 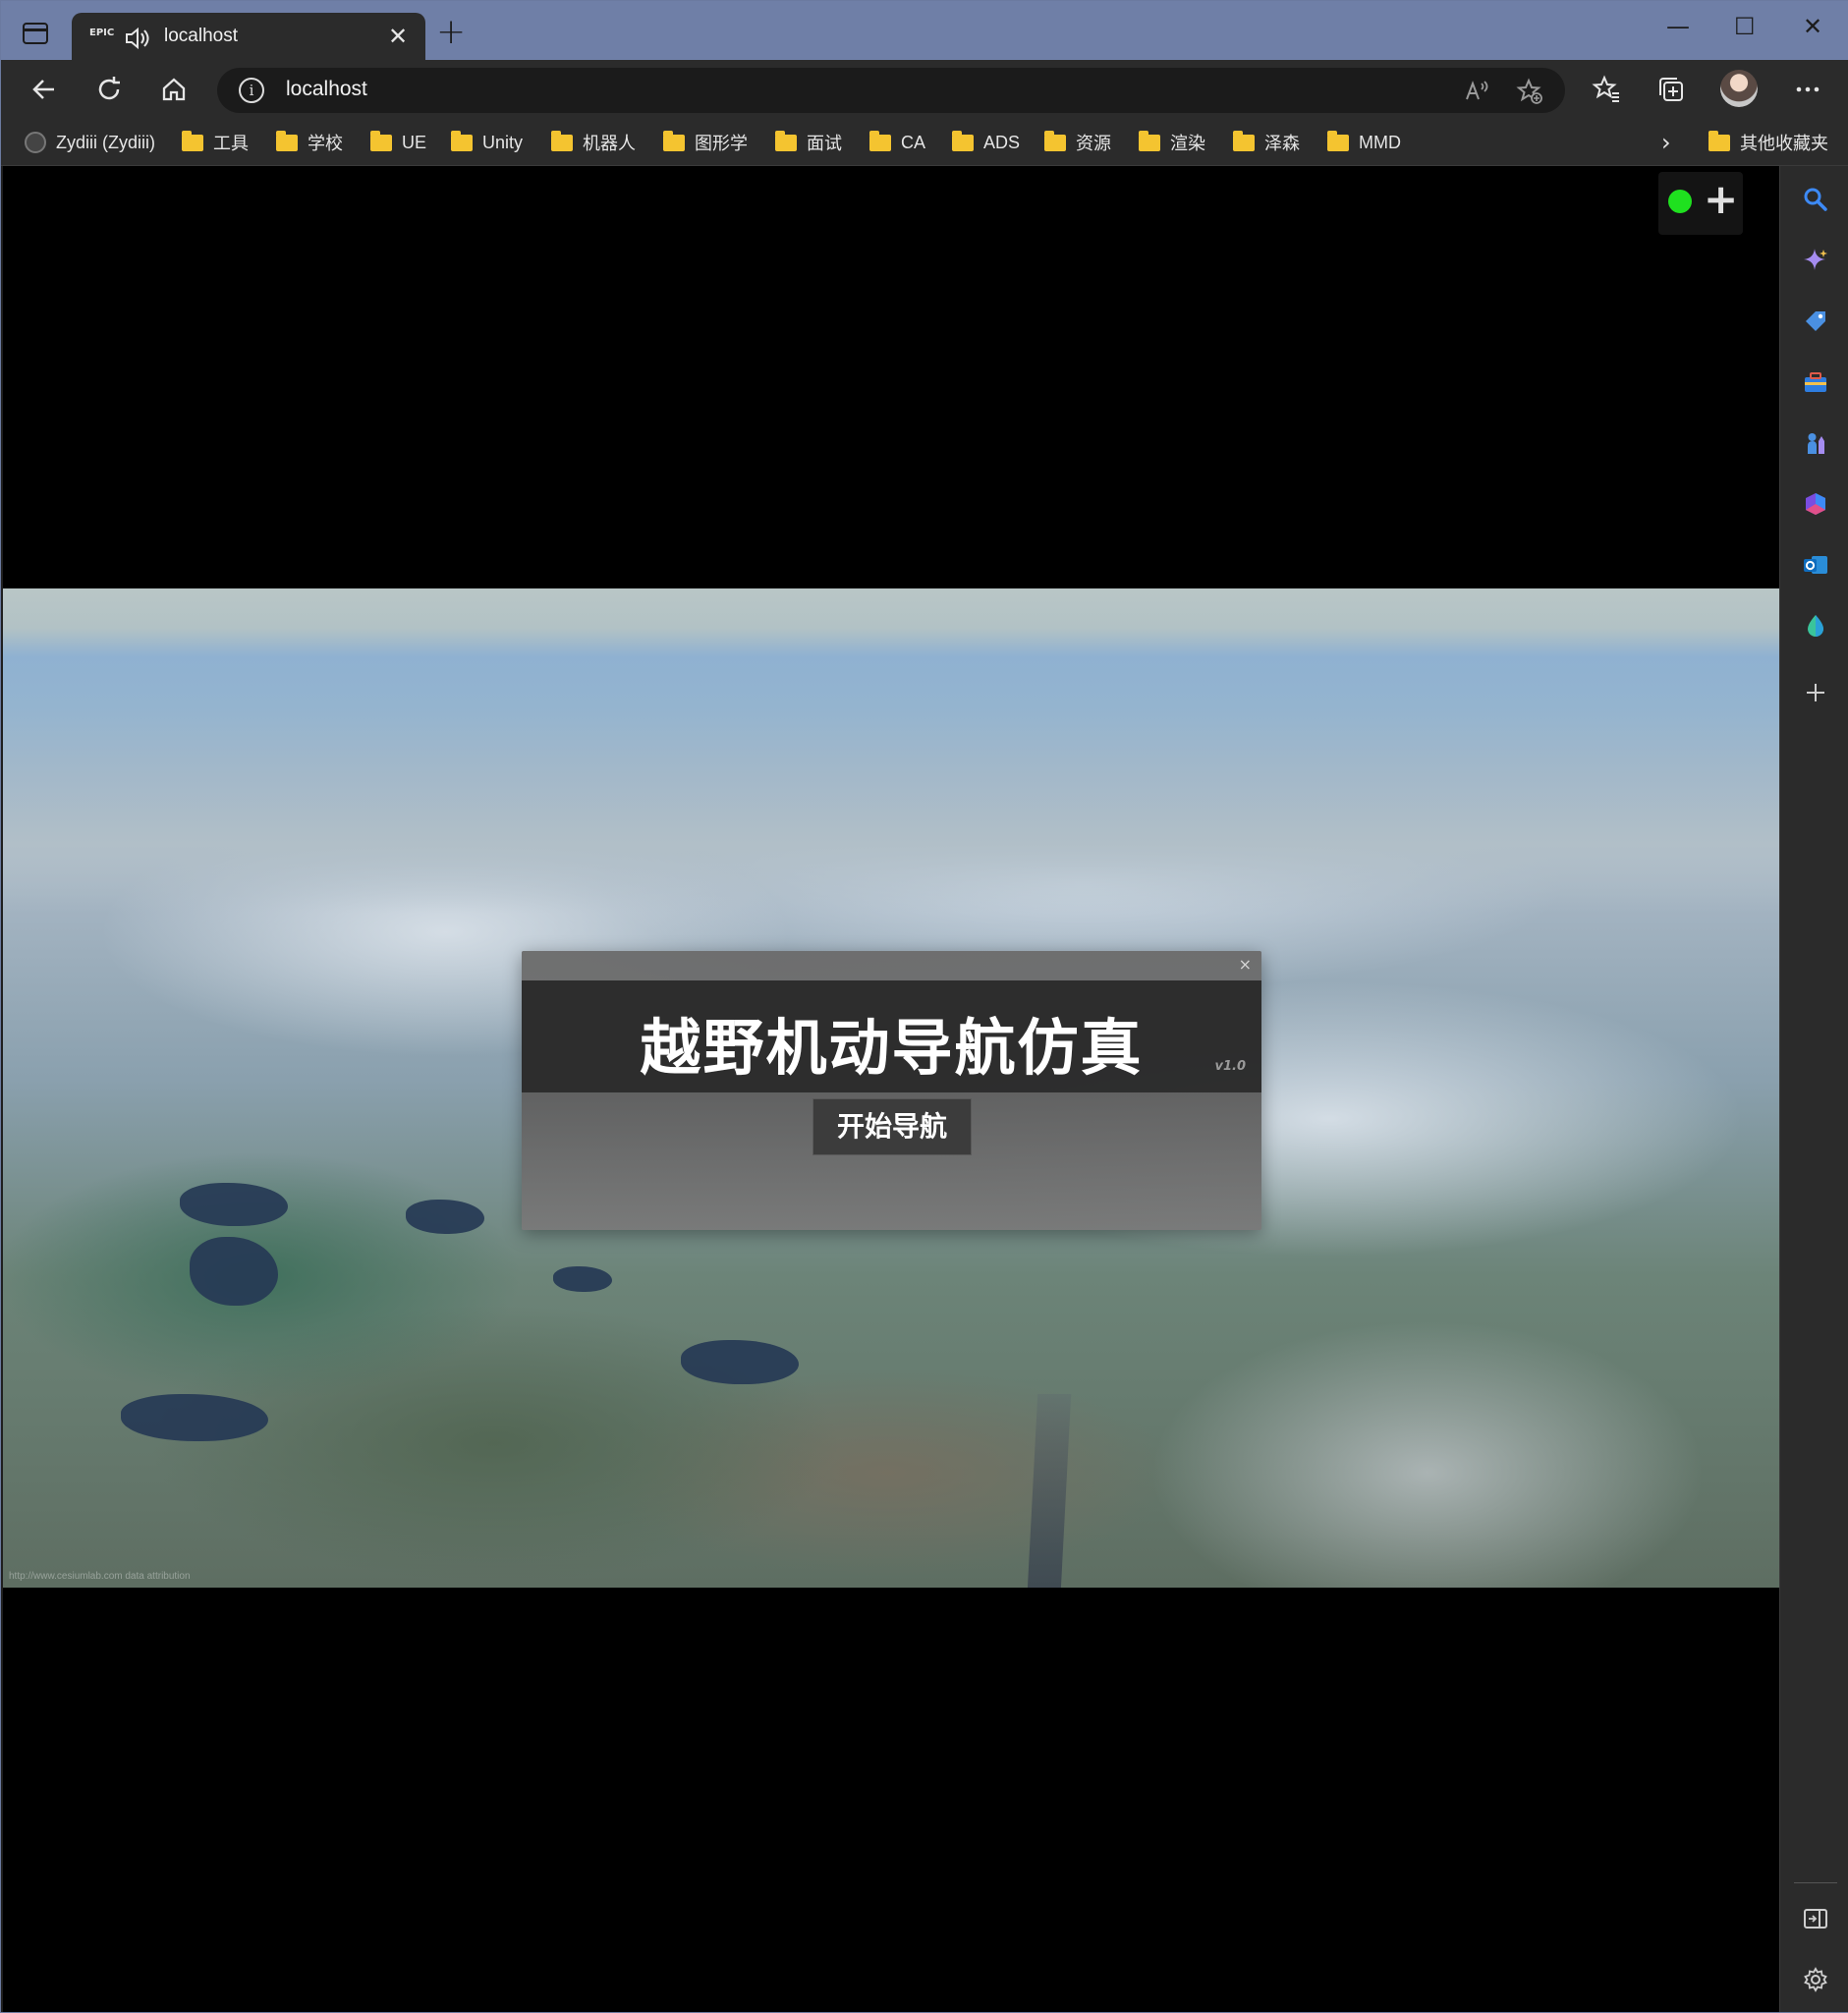 I want to click on close-window-button: ✕, so click(x=1812, y=26).